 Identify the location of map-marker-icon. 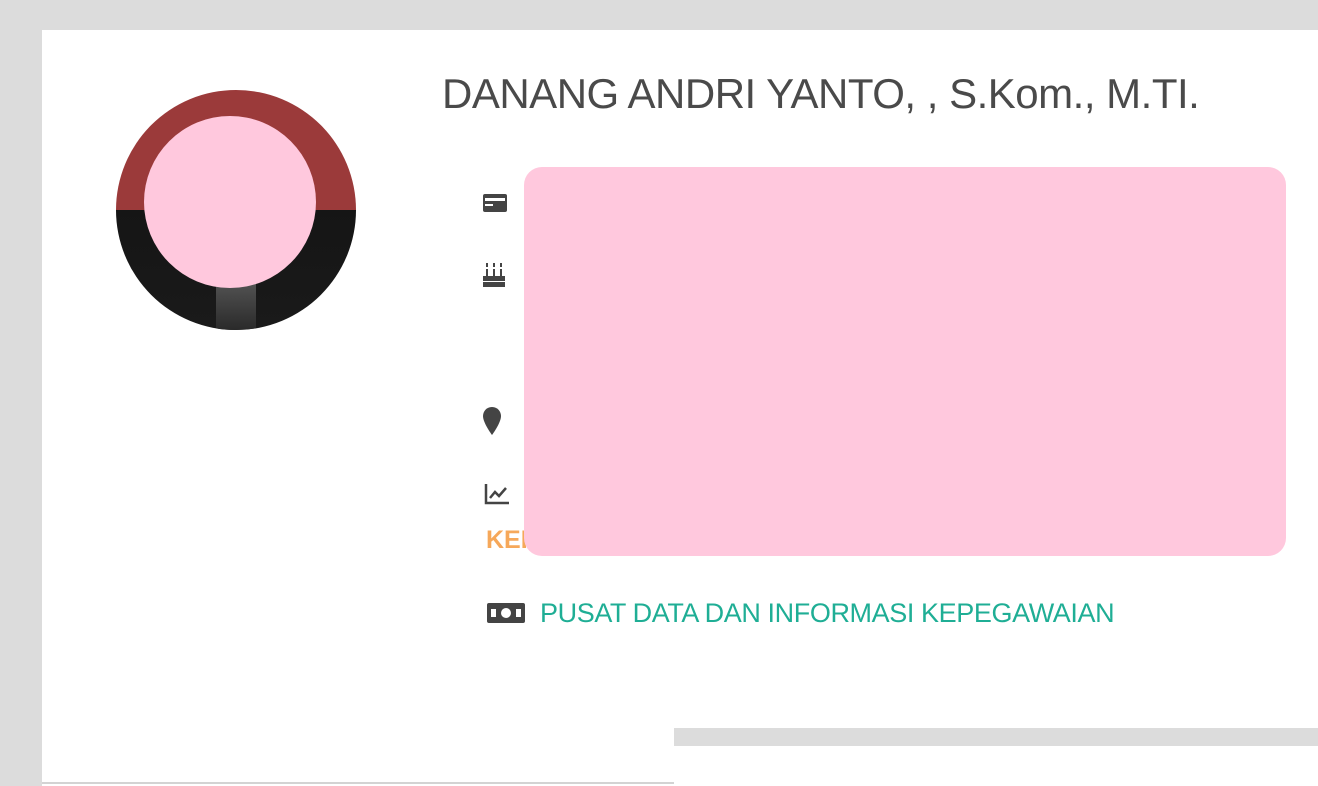
(492, 421).